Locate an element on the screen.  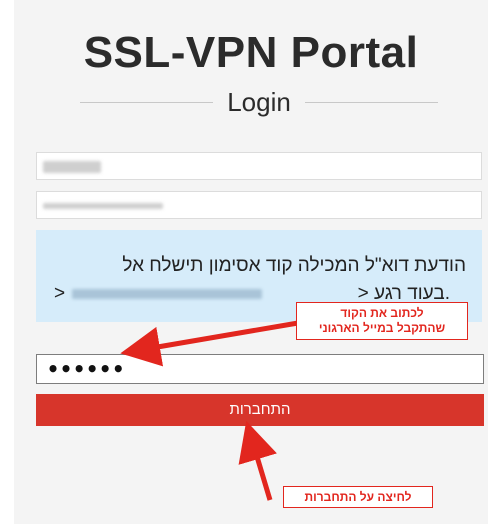
divider-right is located at coordinates (371, 102).